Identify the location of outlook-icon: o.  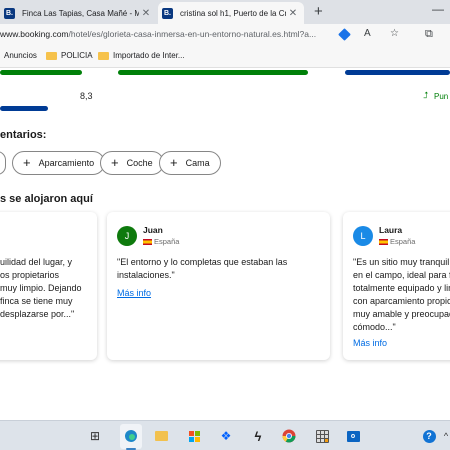
(353, 436).